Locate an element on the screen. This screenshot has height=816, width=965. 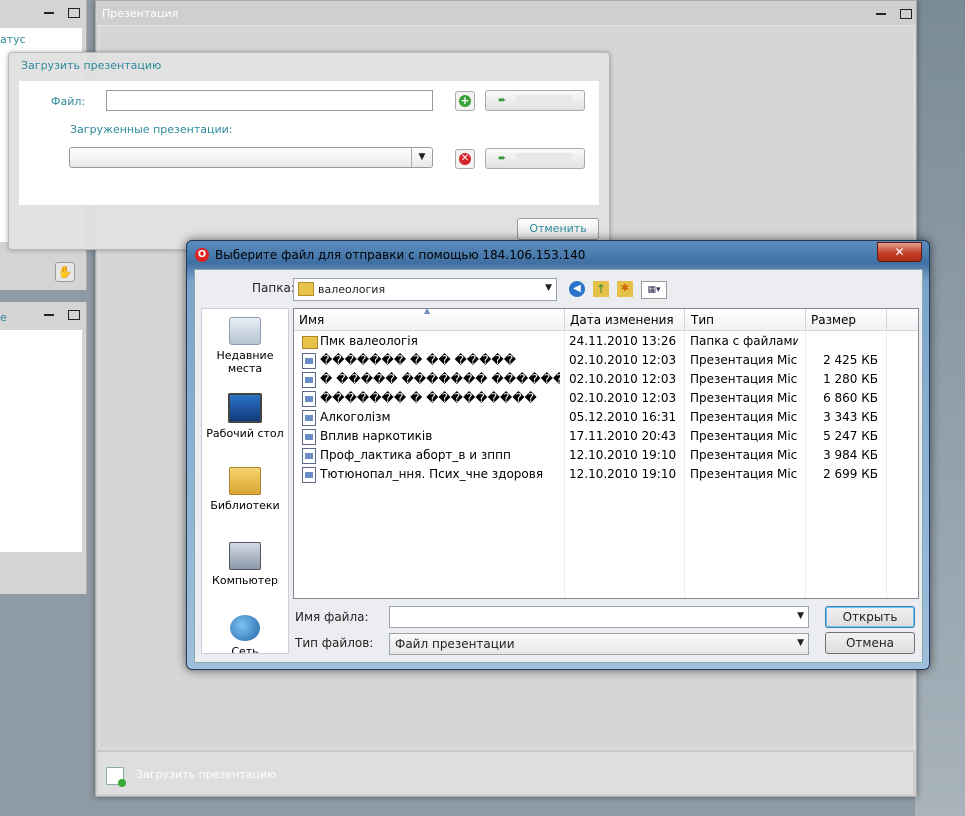
hand-icon: ✋ is located at coordinates (65, 272).